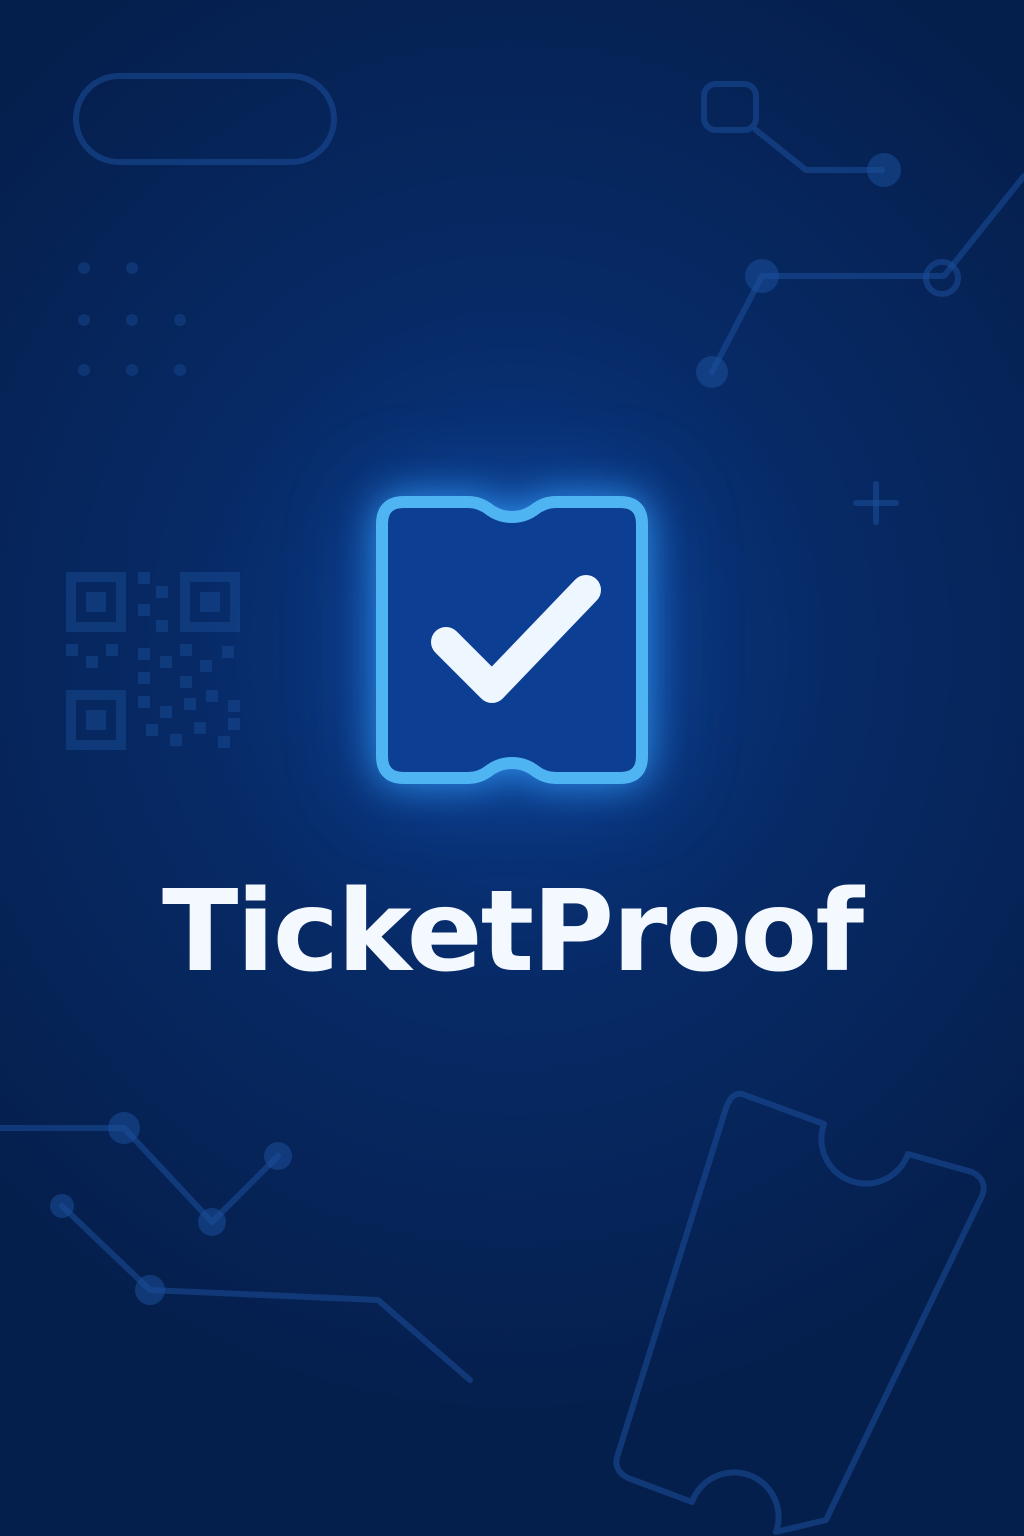  I want to click on network-nodes-bottom, so click(236, 1254).